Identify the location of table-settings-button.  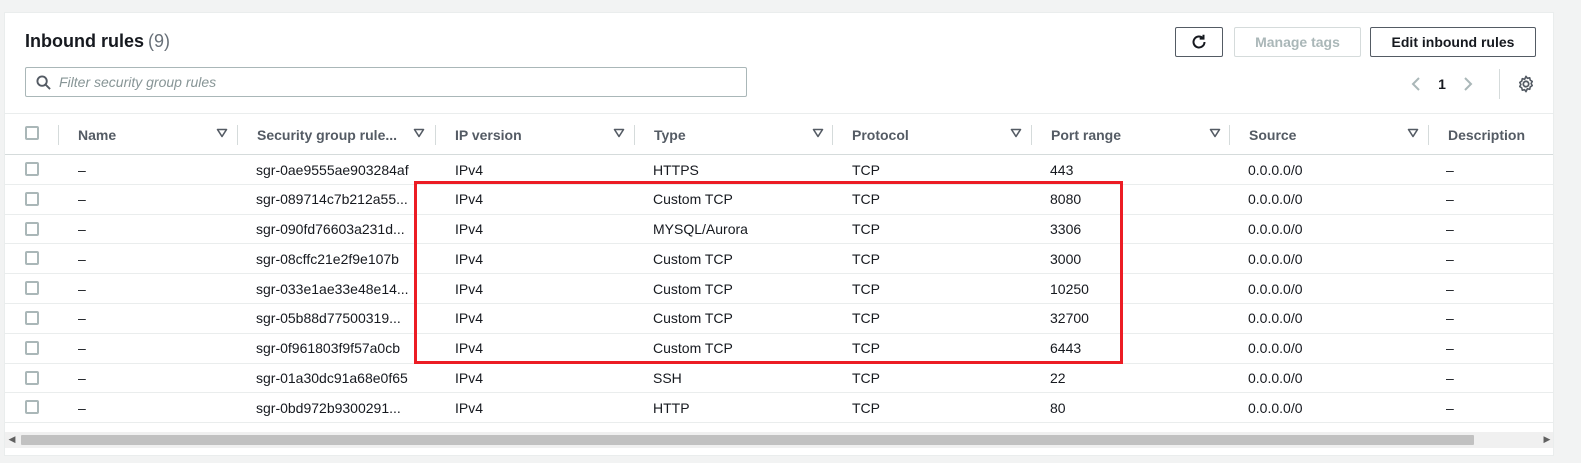
(1526, 84).